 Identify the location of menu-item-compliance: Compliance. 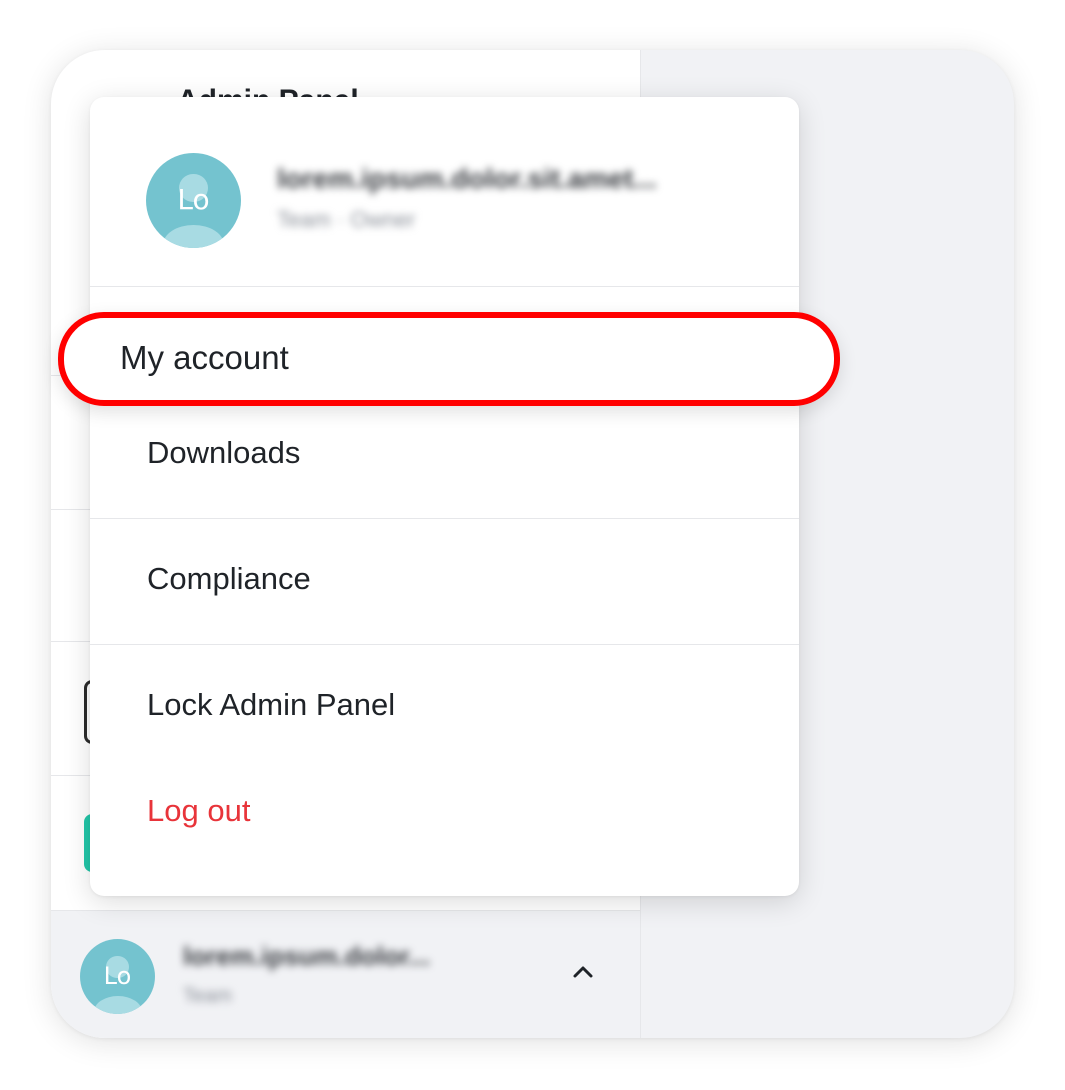
(444, 581).